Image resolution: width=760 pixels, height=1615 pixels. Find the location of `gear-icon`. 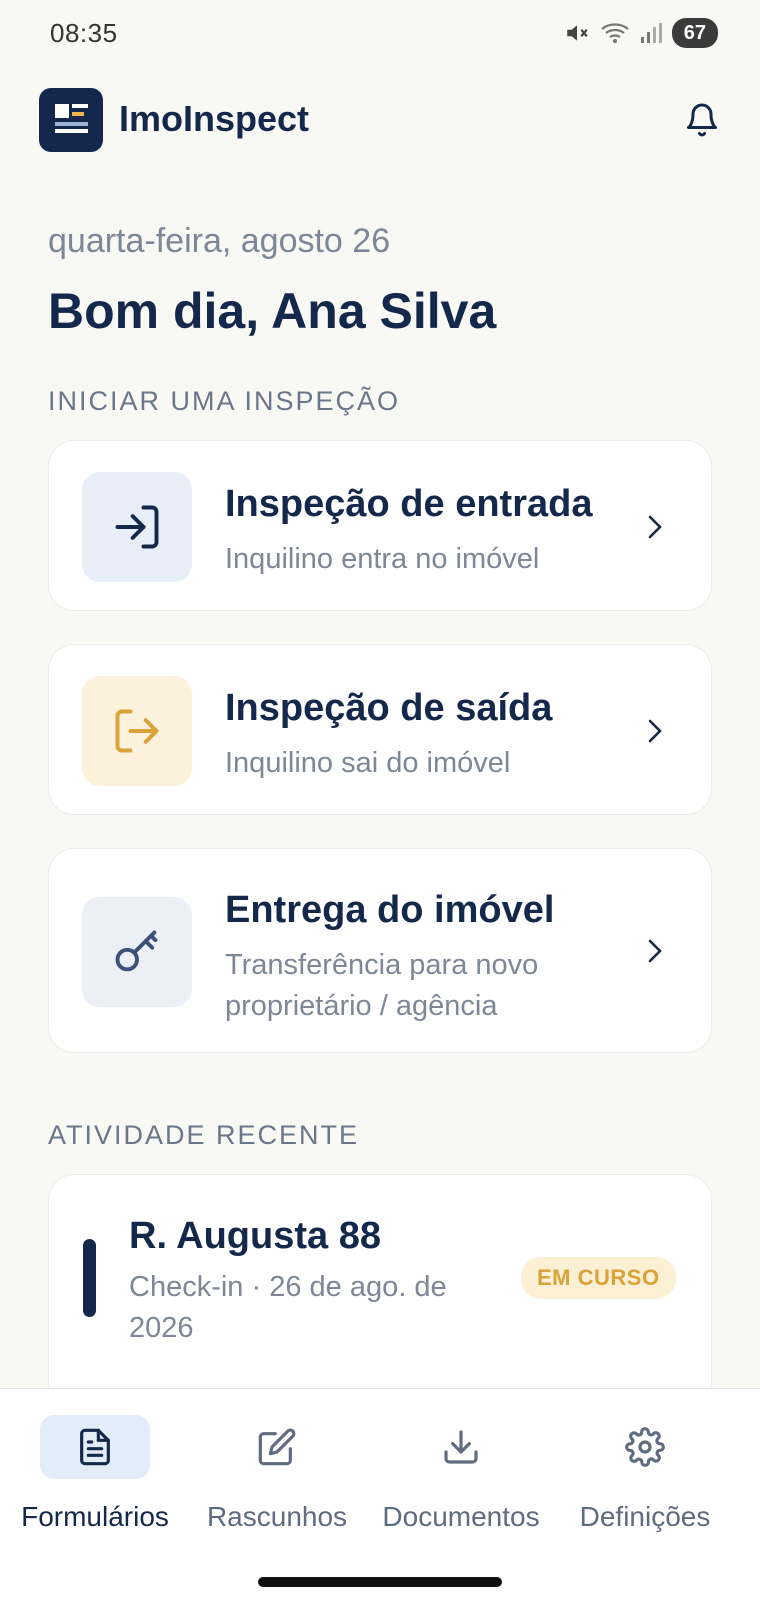

gear-icon is located at coordinates (645, 1447).